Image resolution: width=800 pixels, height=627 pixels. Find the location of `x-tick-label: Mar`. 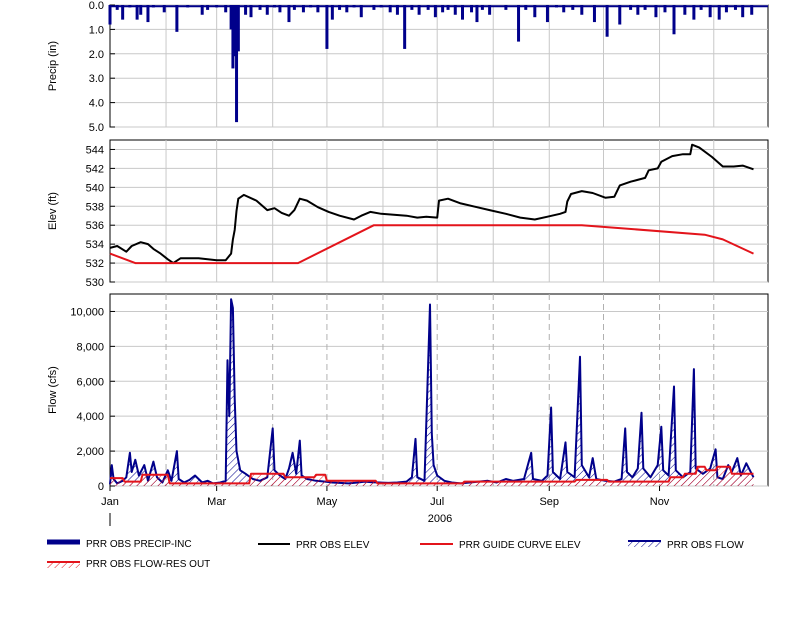

x-tick-label: Mar is located at coordinates (216, 502).